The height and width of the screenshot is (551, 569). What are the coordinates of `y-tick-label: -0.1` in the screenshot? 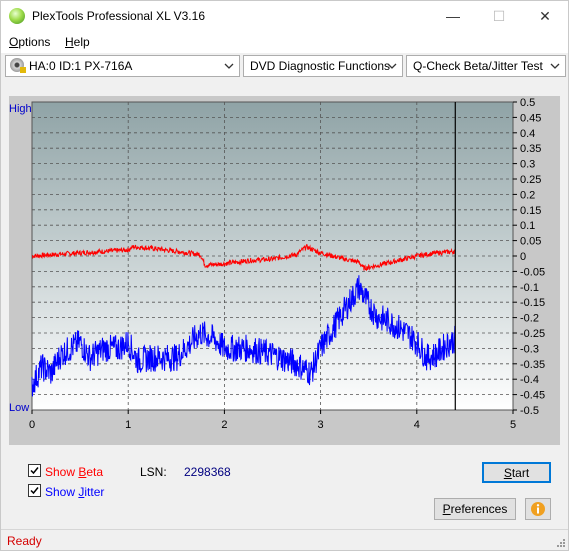 It's located at (529, 288).